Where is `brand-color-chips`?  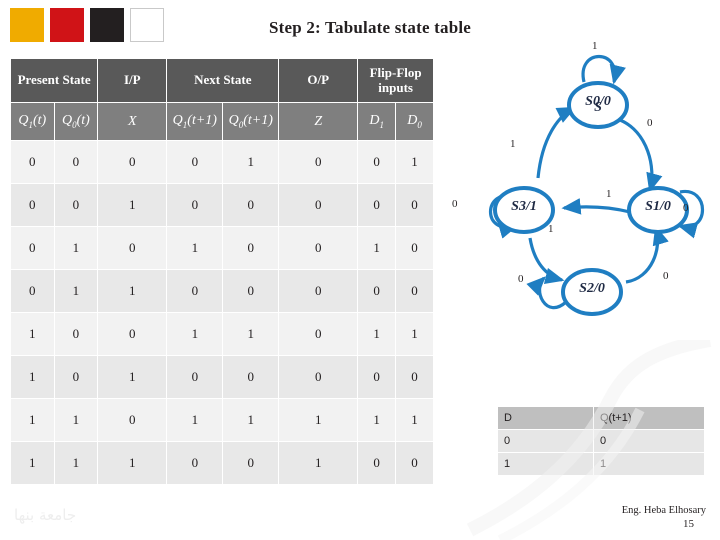 brand-color-chips is located at coordinates (87, 25).